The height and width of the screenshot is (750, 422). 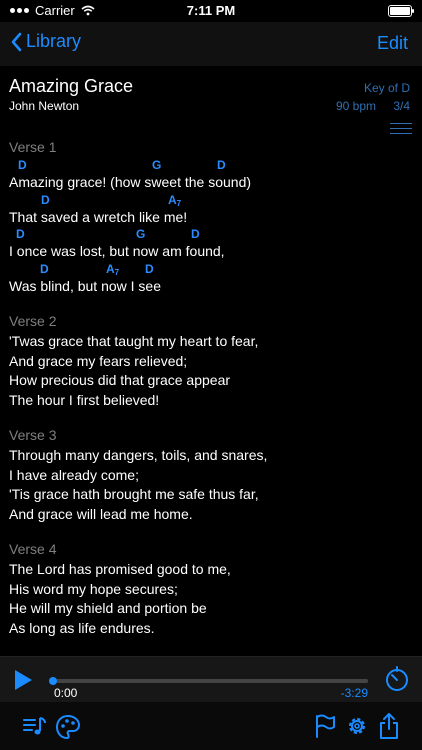 What do you see at coordinates (401, 11) in the screenshot?
I see `battery-icon` at bounding box center [401, 11].